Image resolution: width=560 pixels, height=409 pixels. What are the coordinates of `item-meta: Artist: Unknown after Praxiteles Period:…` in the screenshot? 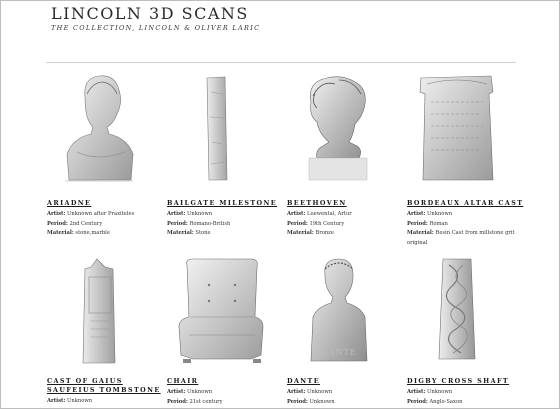 It's located at (105, 224).